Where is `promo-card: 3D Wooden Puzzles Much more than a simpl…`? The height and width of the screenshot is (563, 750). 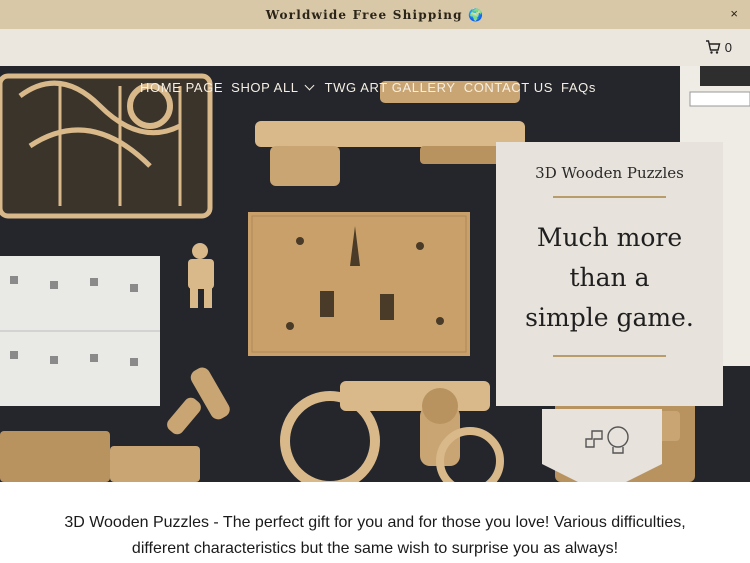 promo-card: 3D Wooden Puzzles Much more than a simpl… is located at coordinates (609, 274).